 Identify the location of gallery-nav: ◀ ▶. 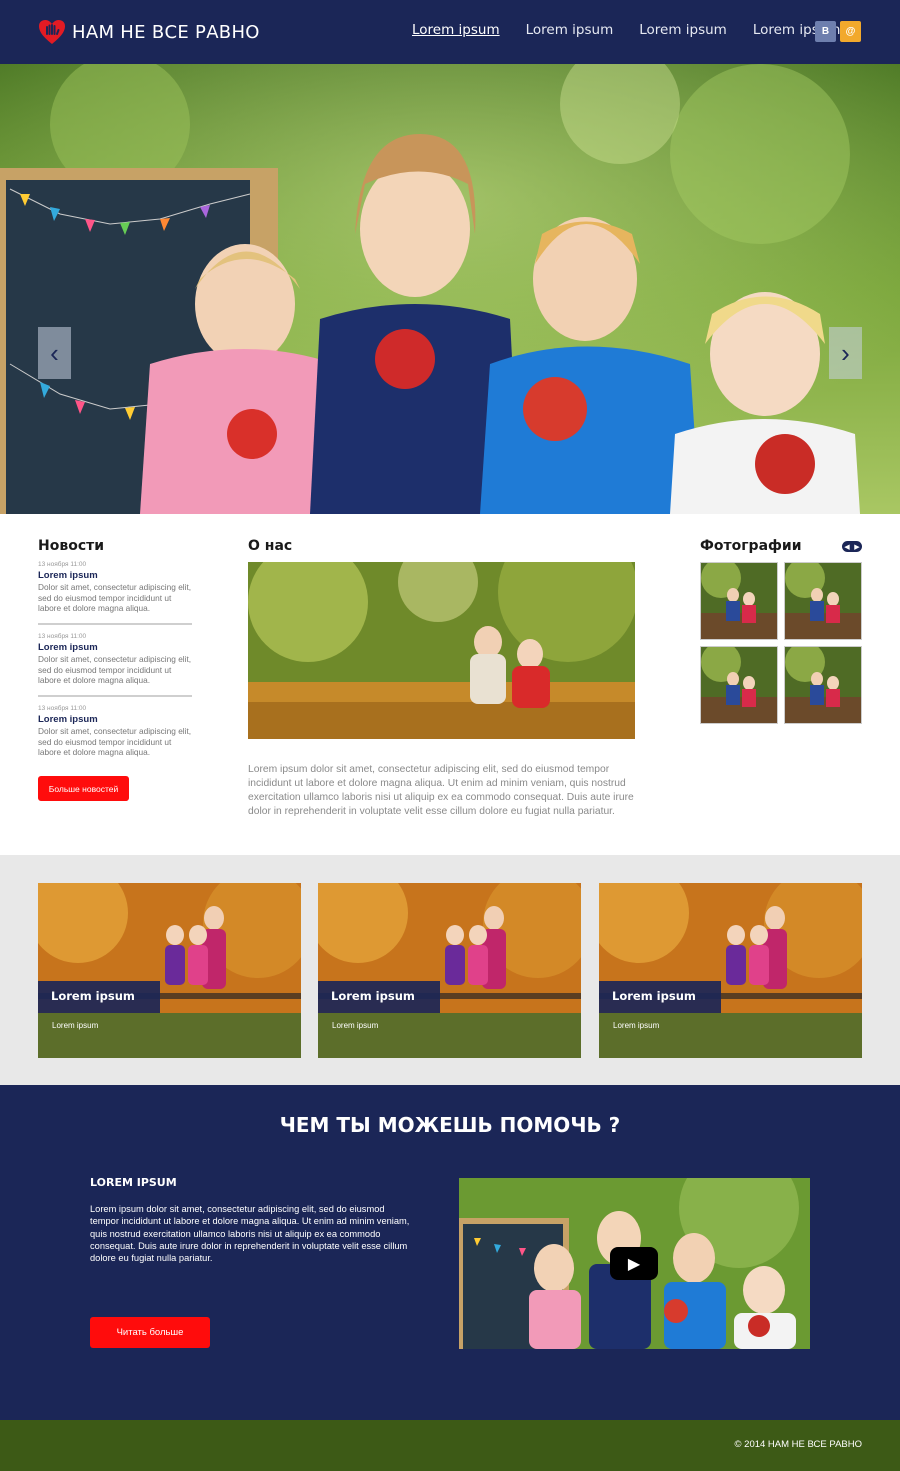
(852, 546).